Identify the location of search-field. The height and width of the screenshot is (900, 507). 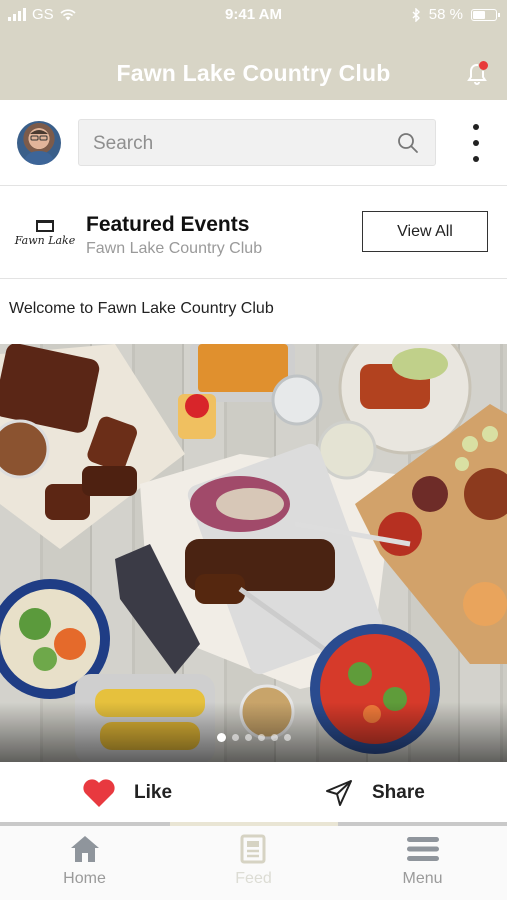
(257, 142).